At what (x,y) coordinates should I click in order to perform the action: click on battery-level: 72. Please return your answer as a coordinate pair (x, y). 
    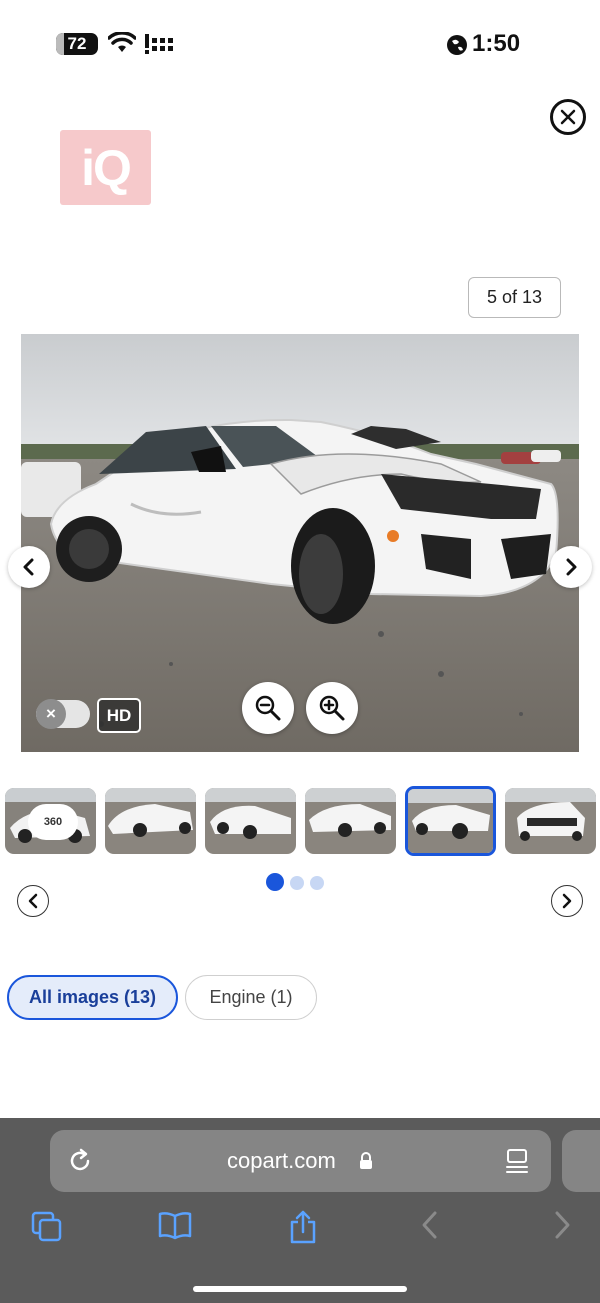
    Looking at the image, I should click on (77, 43).